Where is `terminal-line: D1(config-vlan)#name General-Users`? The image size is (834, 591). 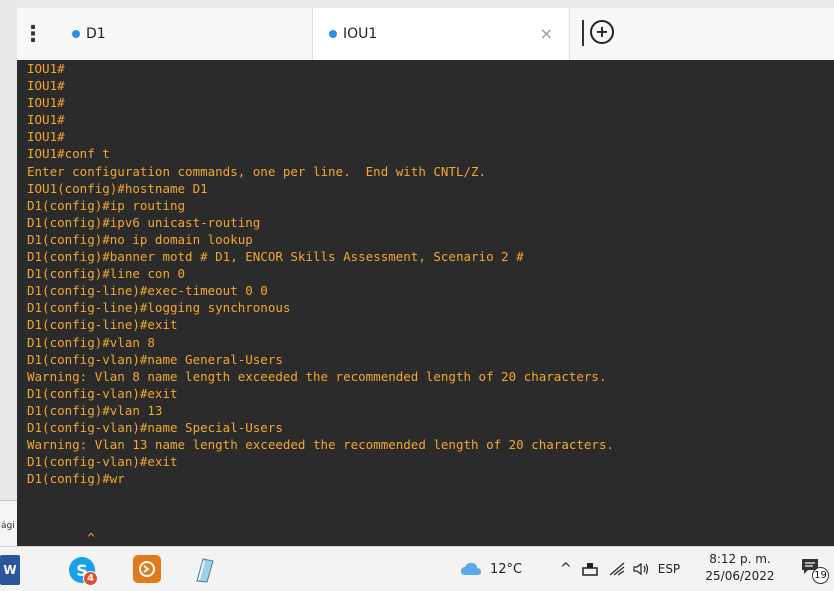 terminal-line: D1(config-vlan)#name General-Users is located at coordinates (155, 359).